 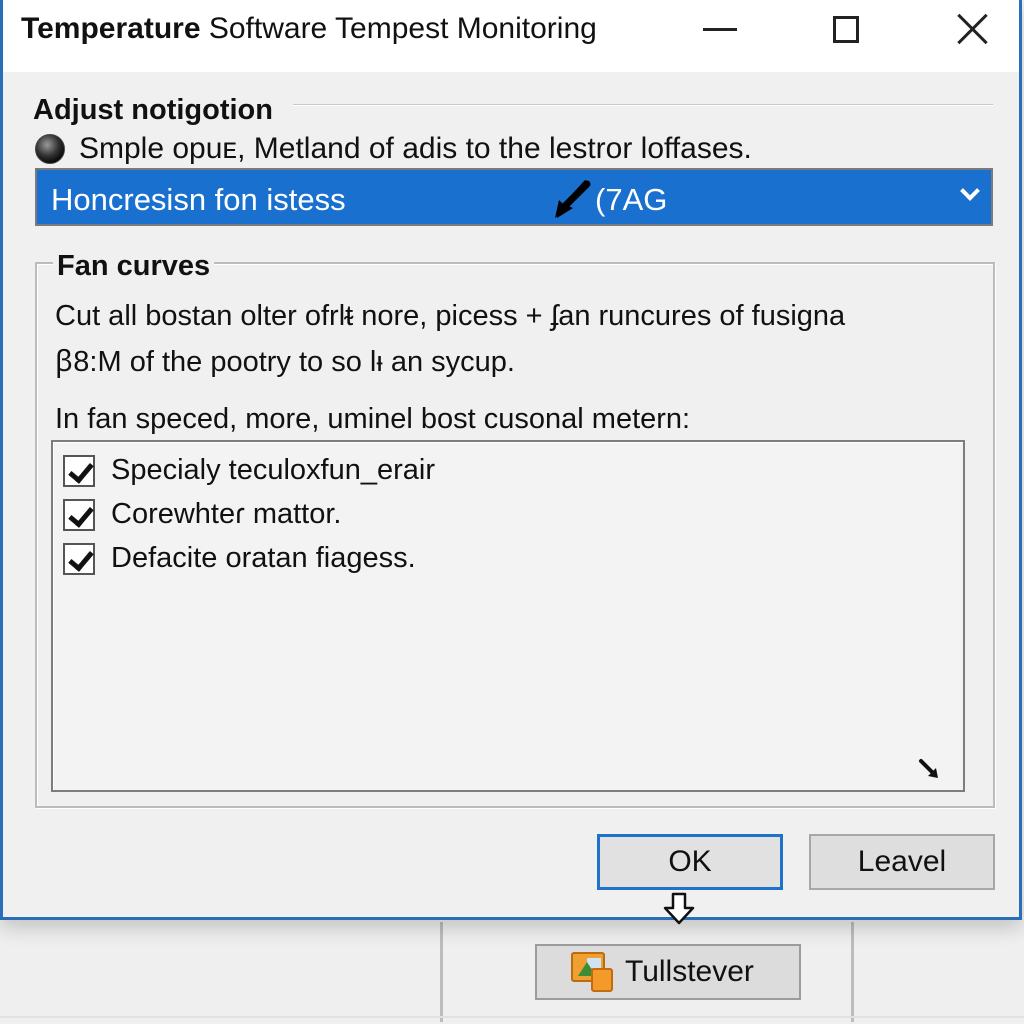 I want to click on list-item: Specialy teculoxfun_erair, so click(x=249, y=470).